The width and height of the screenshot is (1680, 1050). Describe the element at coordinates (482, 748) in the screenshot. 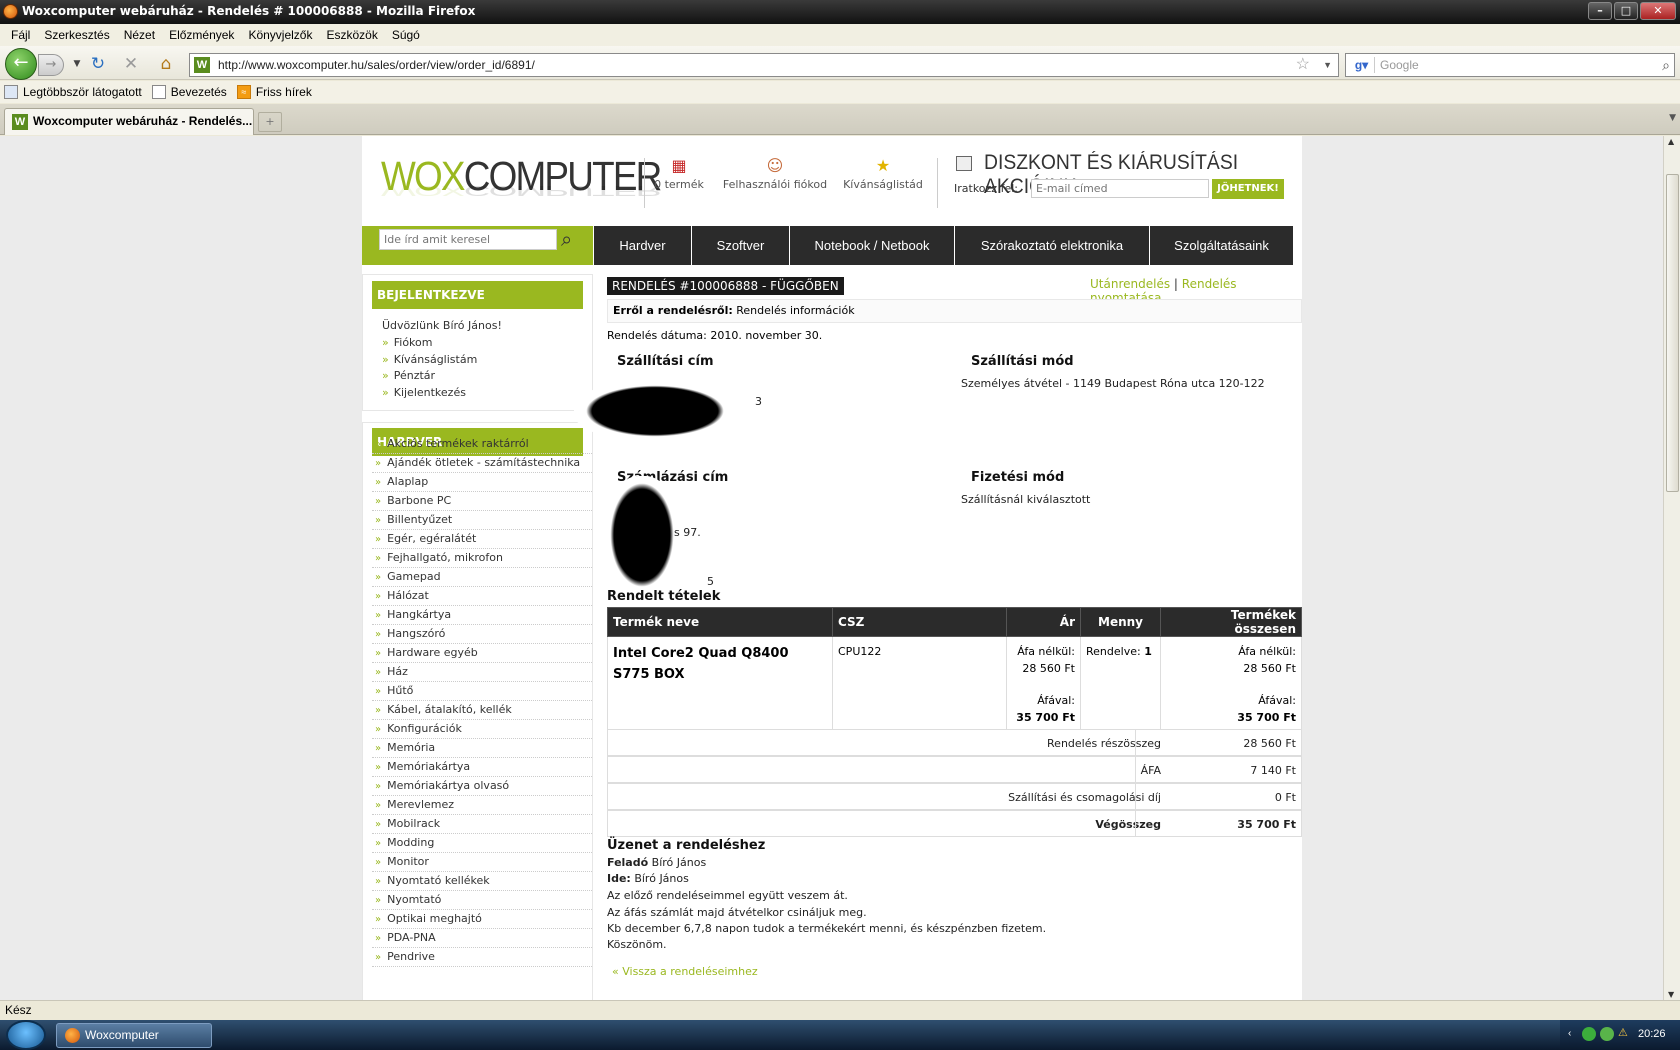

I see `category-item: » Memória` at that location.